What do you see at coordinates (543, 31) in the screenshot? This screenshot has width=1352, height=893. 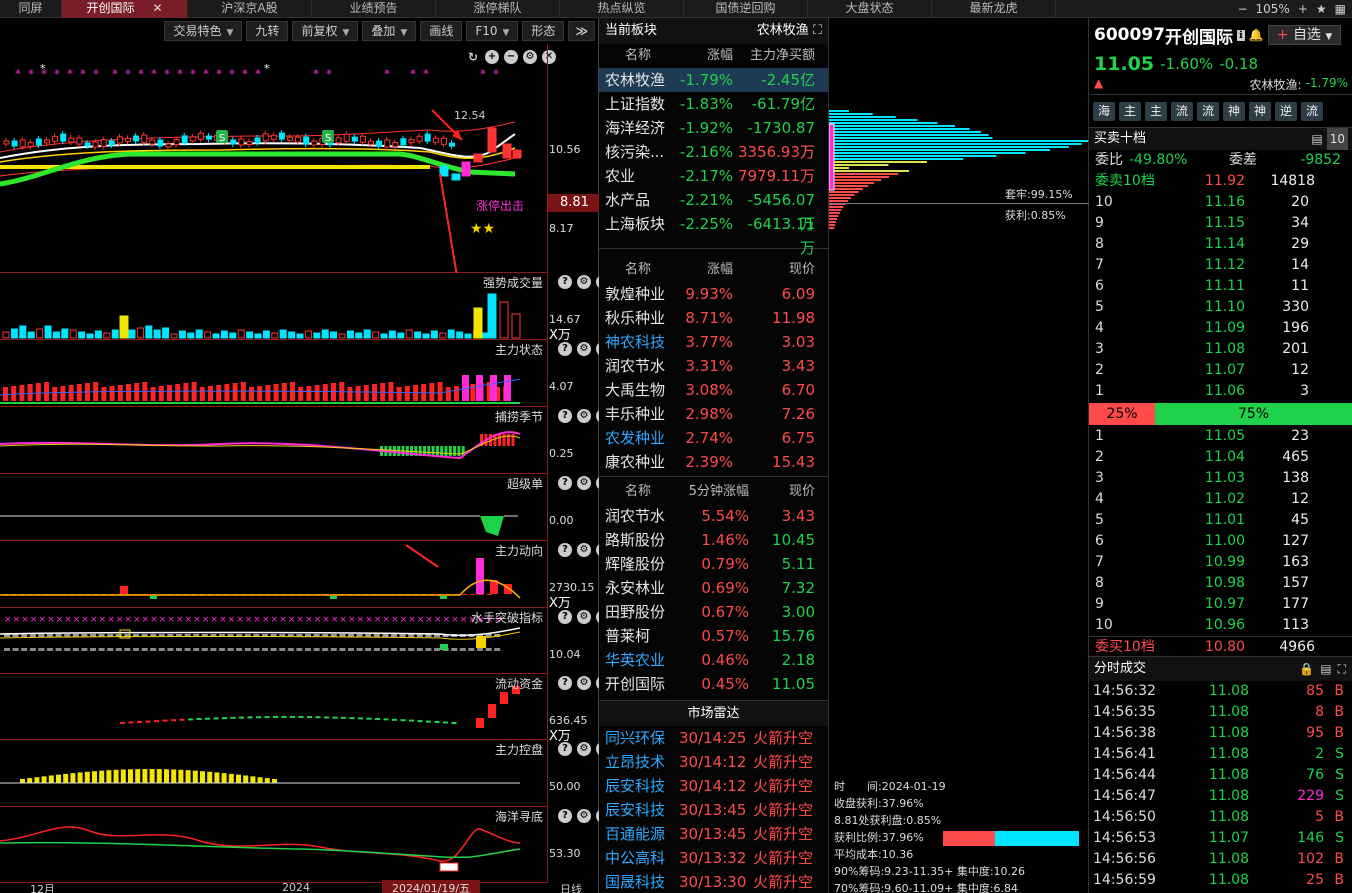 I see `pattern-button: 形态` at bounding box center [543, 31].